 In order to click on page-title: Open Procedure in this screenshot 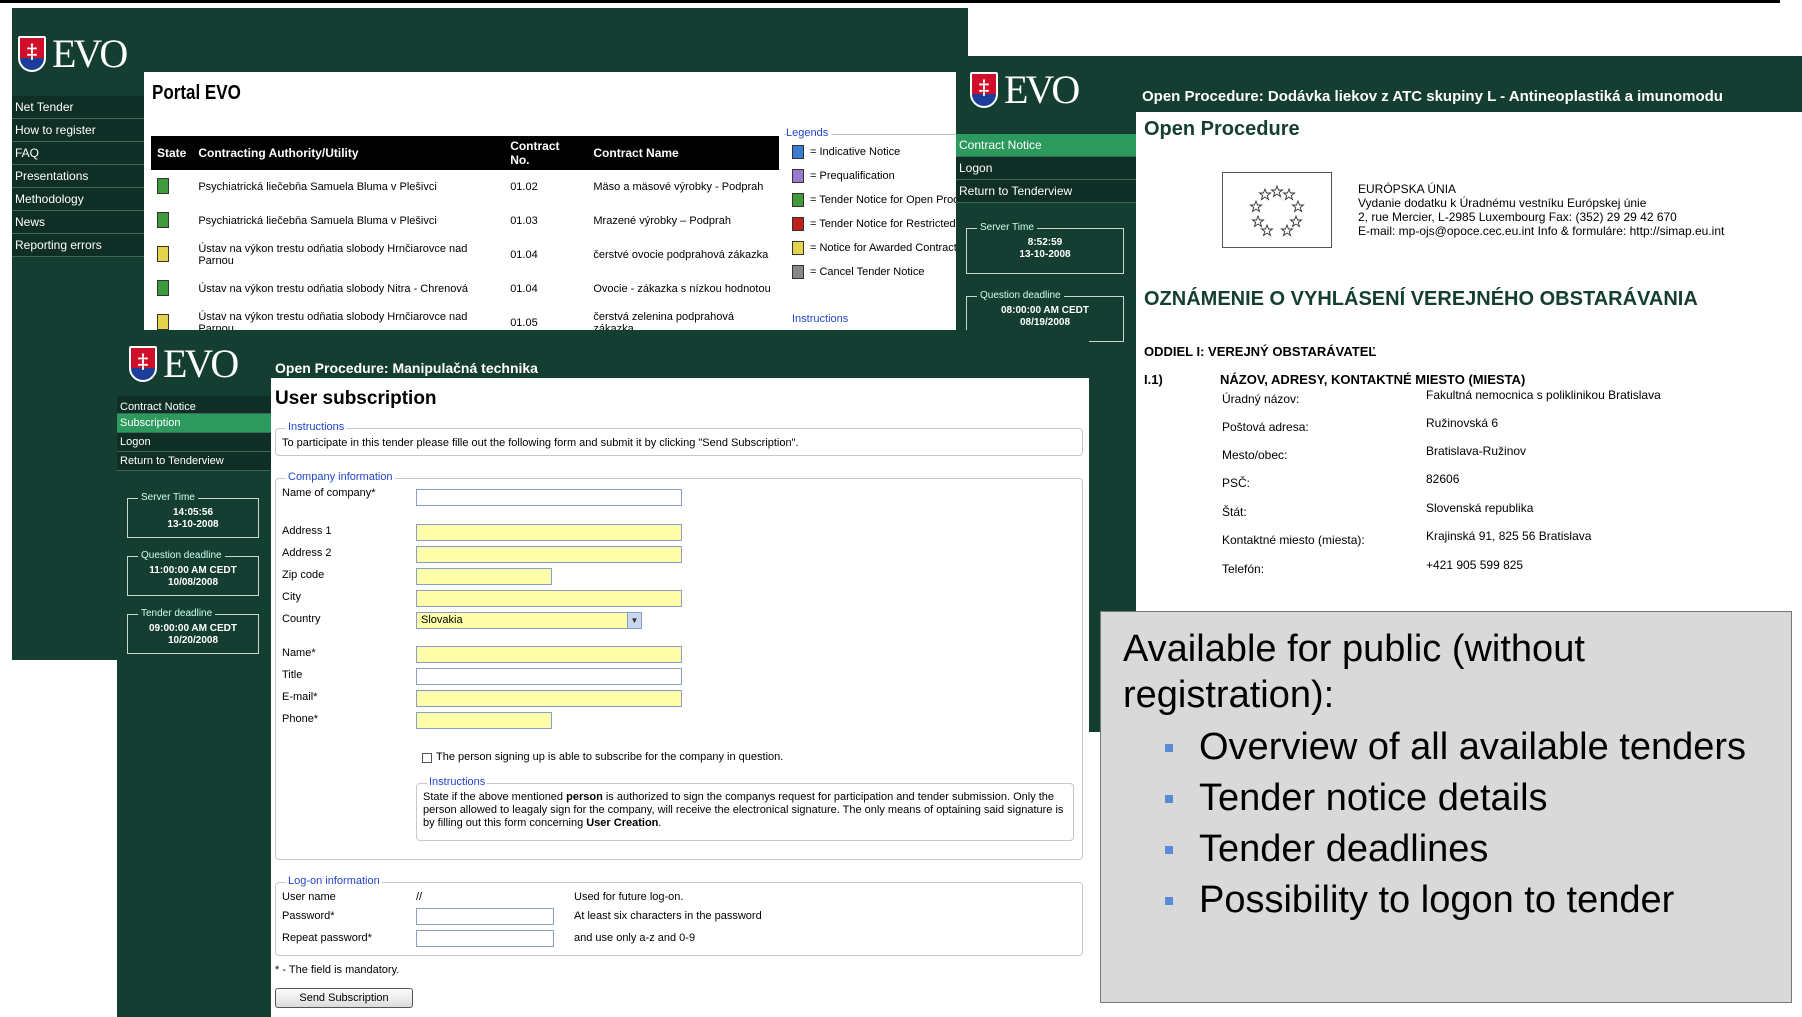, I will do `click(1222, 129)`.